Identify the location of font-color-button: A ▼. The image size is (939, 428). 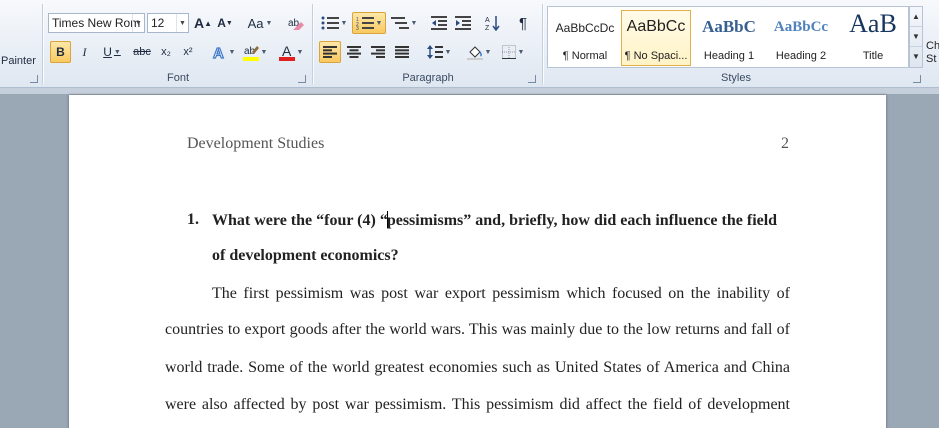
(291, 52).